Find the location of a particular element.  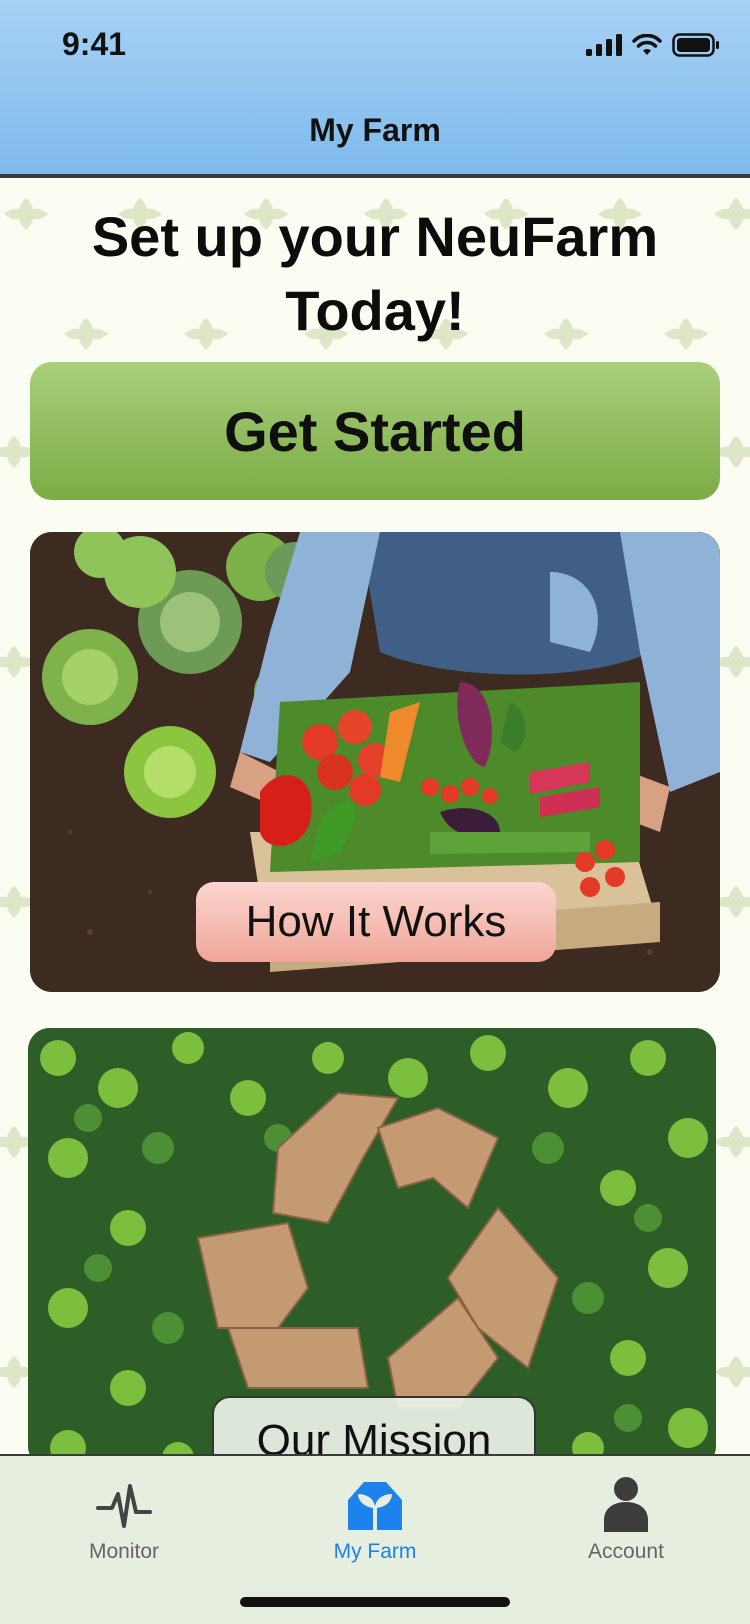

wifi-icon is located at coordinates (647, 44).